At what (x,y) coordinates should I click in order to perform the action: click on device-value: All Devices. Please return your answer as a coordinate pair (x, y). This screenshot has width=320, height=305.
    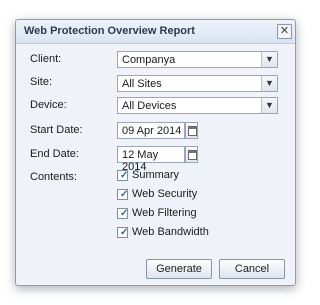
    Looking at the image, I should click on (149, 106).